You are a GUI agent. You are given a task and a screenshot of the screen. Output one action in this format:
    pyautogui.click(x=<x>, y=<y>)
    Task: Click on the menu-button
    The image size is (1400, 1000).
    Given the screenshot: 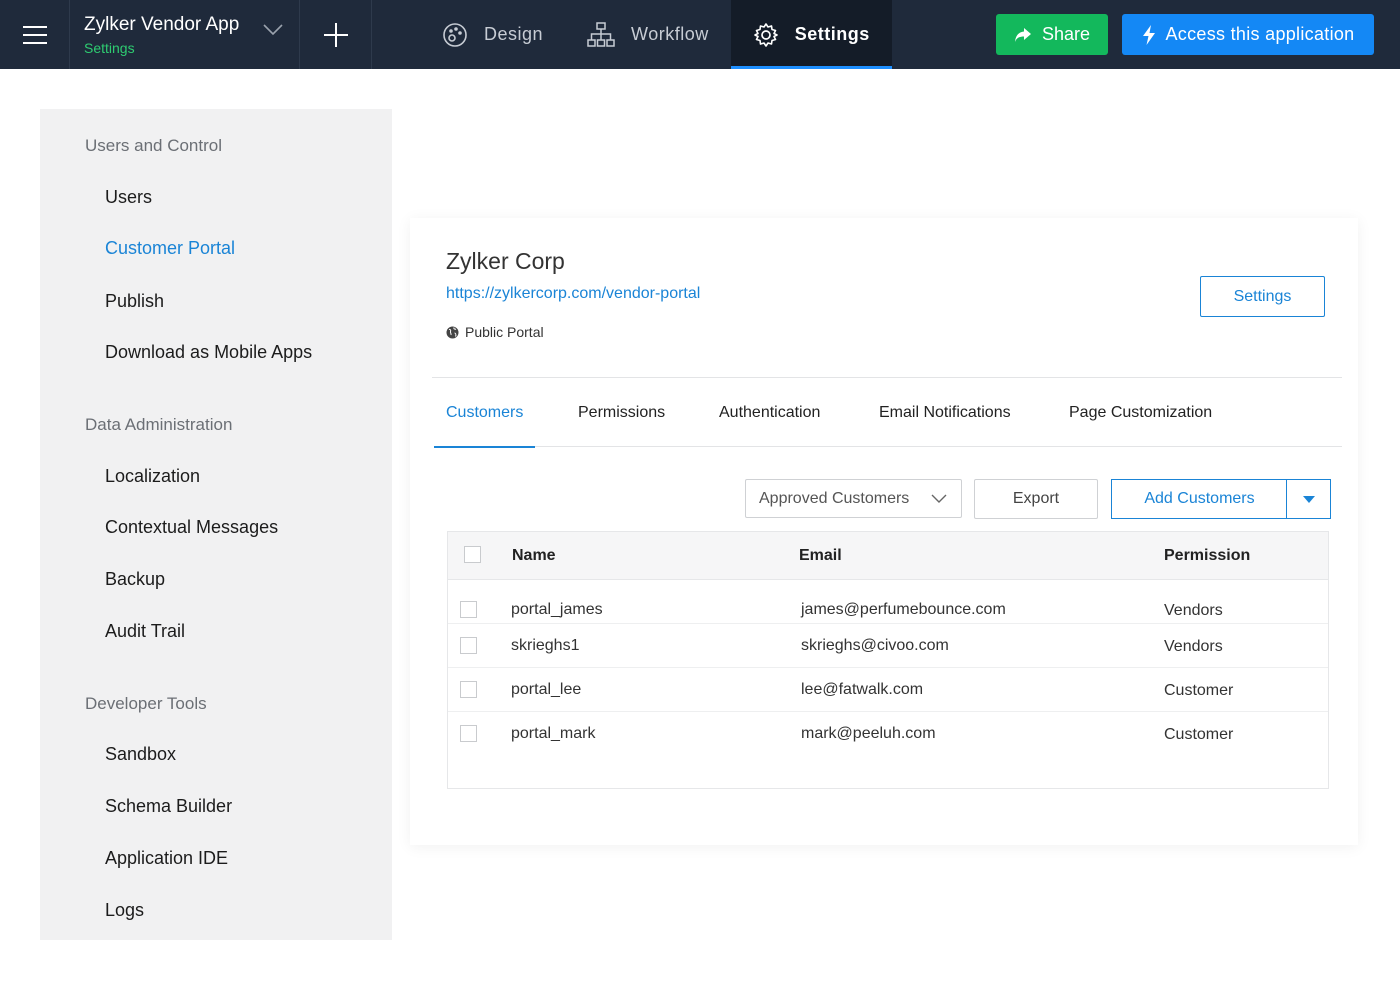 What is the action you would take?
    pyautogui.click(x=35, y=34)
    